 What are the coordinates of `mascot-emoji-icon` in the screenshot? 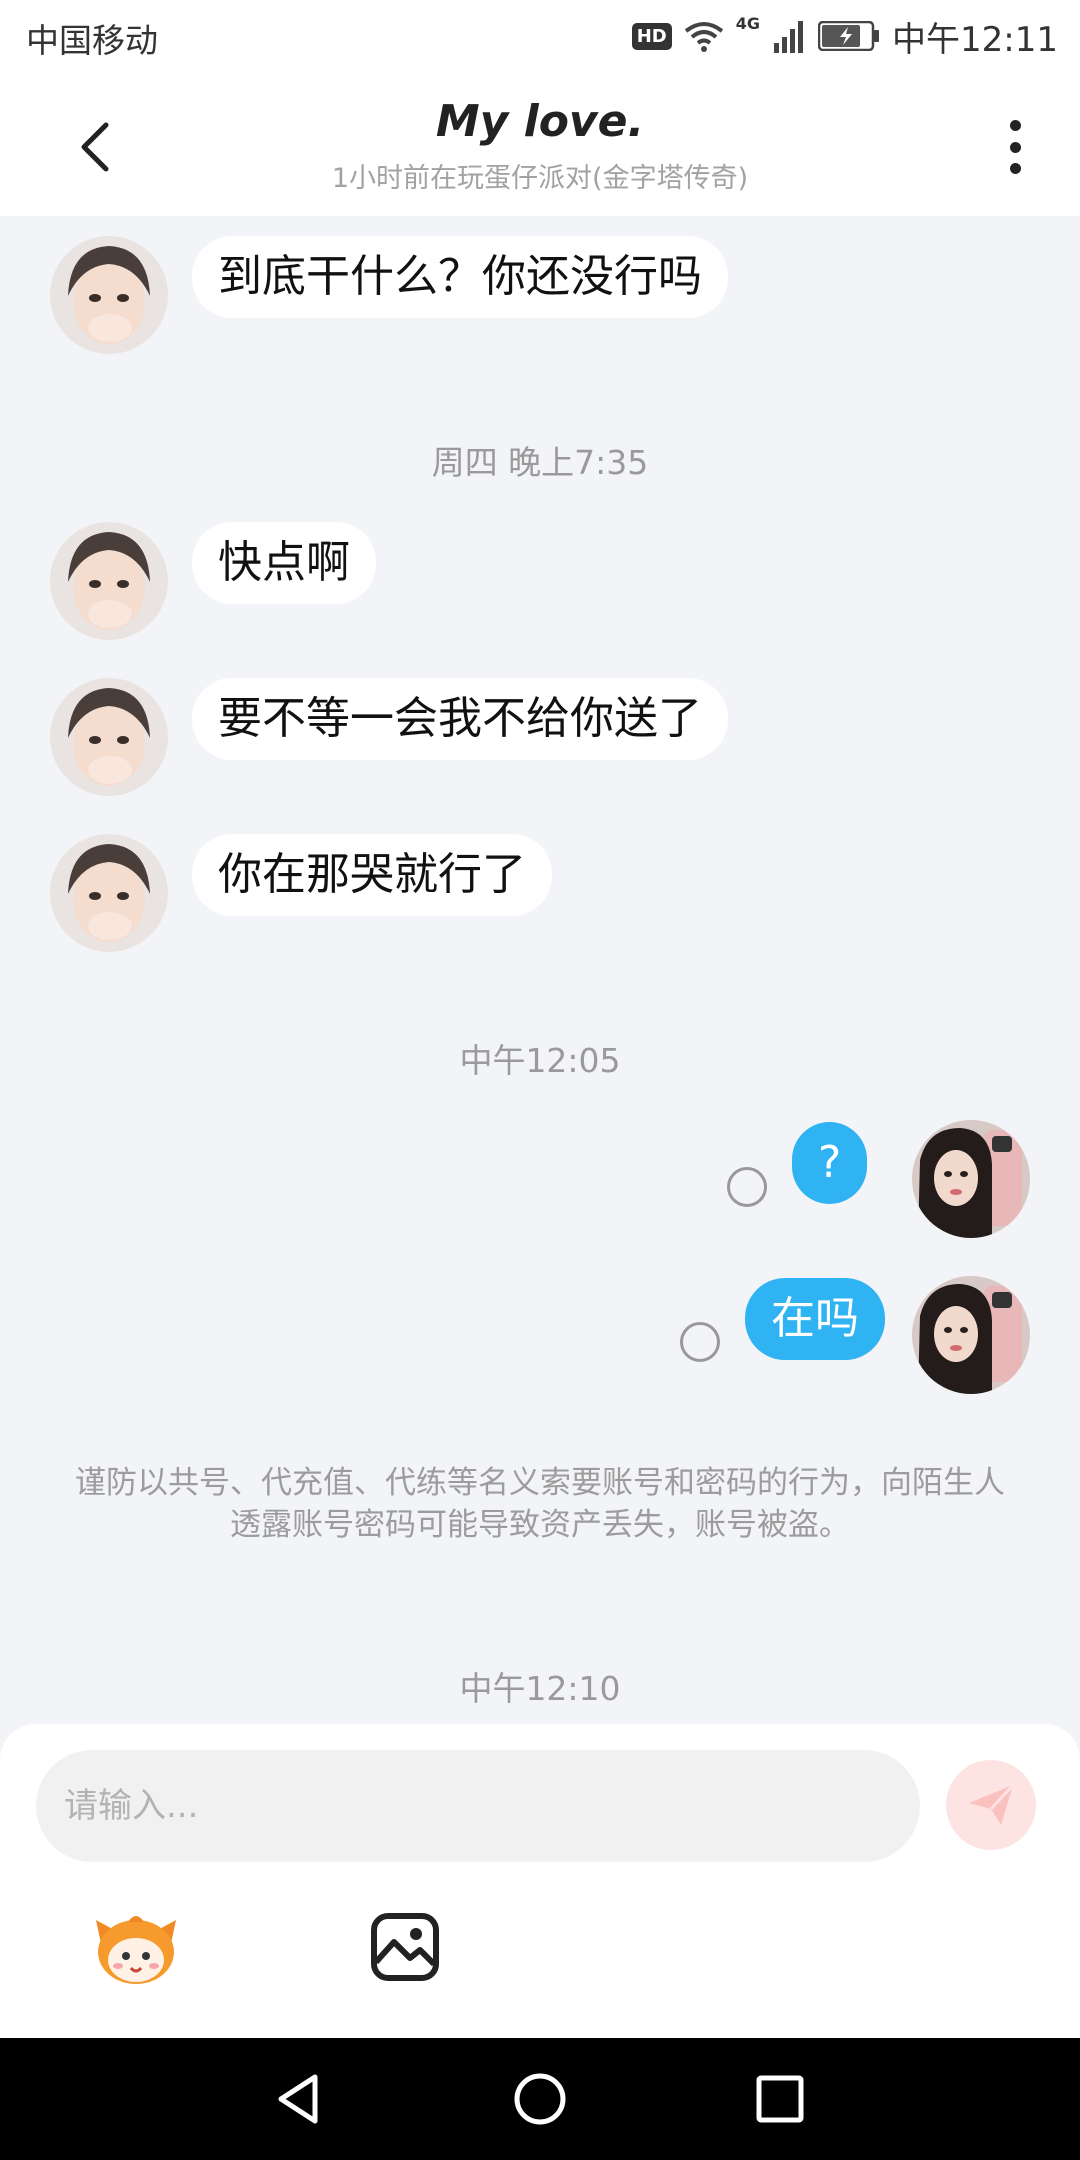 It's located at (136, 1950).